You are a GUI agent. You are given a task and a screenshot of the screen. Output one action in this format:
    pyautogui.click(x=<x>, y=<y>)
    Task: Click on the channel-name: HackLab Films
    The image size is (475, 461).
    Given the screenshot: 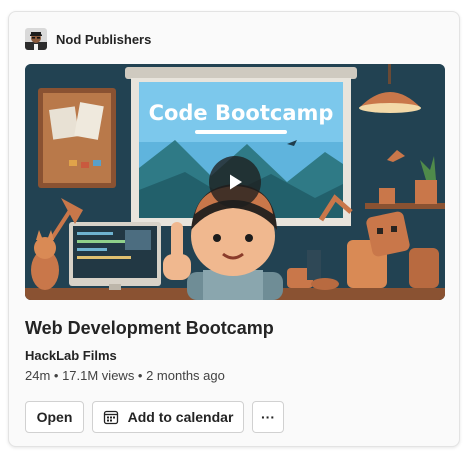 What is the action you would take?
    pyautogui.click(x=71, y=355)
    